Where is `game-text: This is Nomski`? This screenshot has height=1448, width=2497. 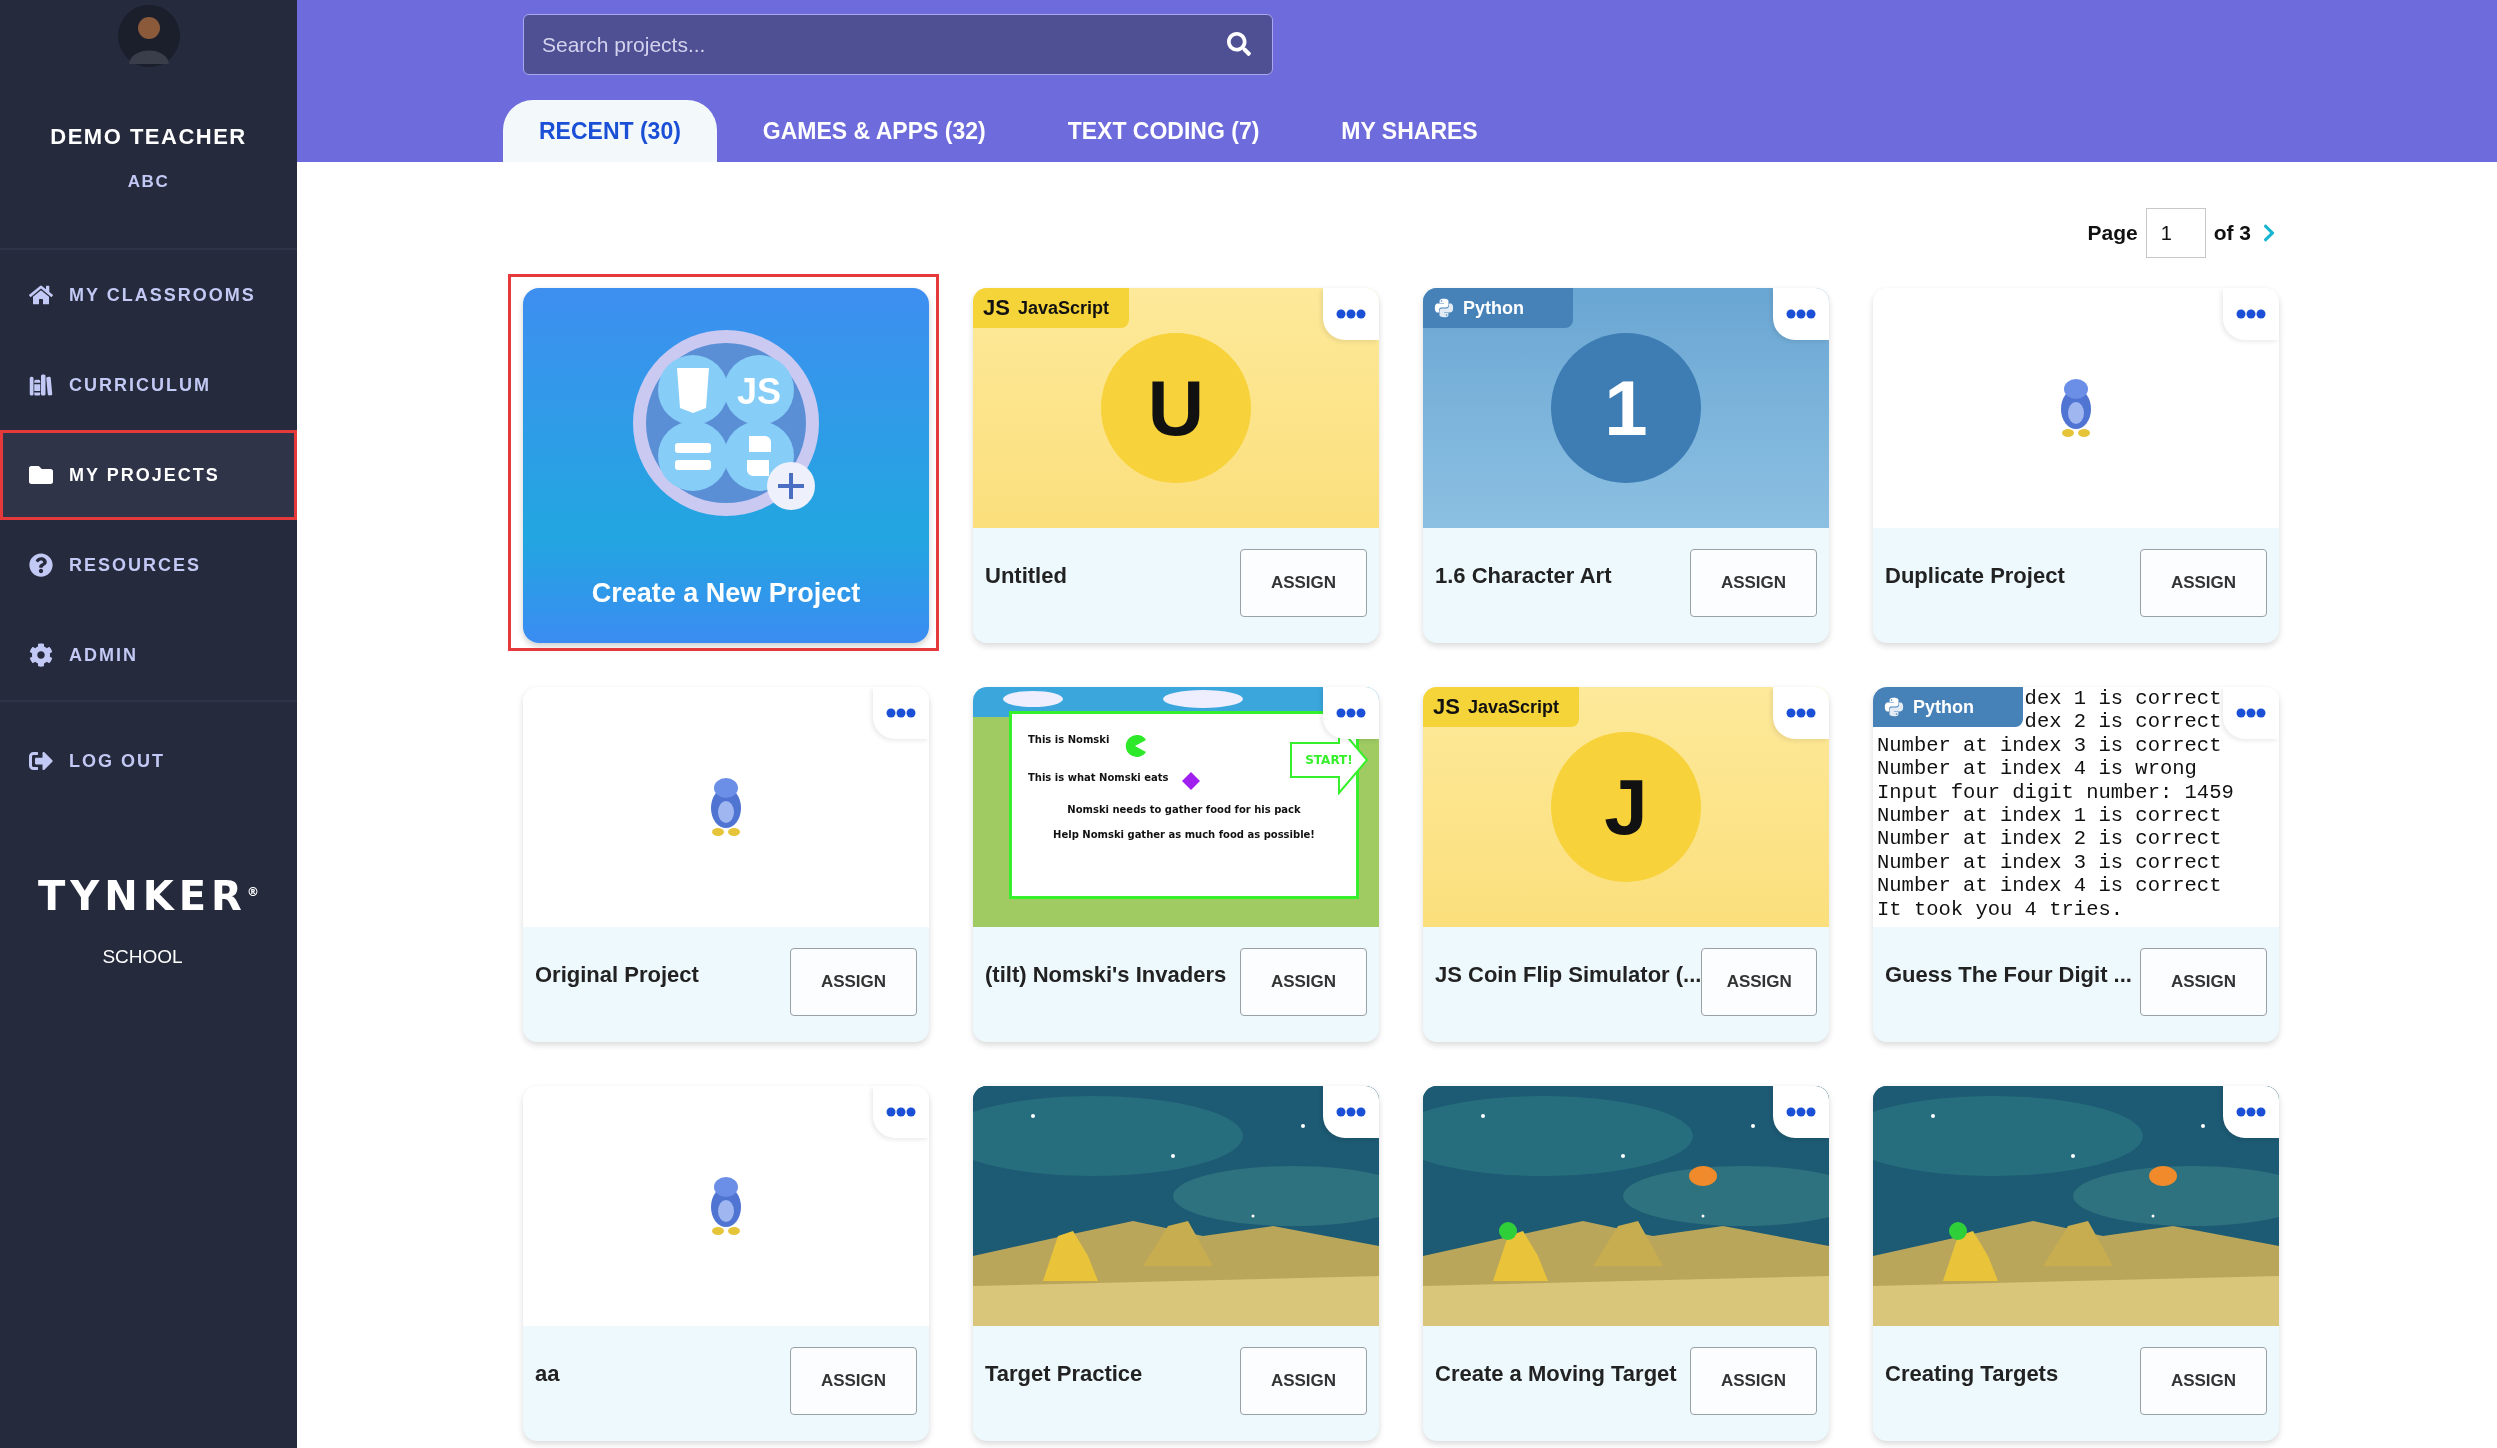
game-text: This is Nomski is located at coordinates (1069, 739).